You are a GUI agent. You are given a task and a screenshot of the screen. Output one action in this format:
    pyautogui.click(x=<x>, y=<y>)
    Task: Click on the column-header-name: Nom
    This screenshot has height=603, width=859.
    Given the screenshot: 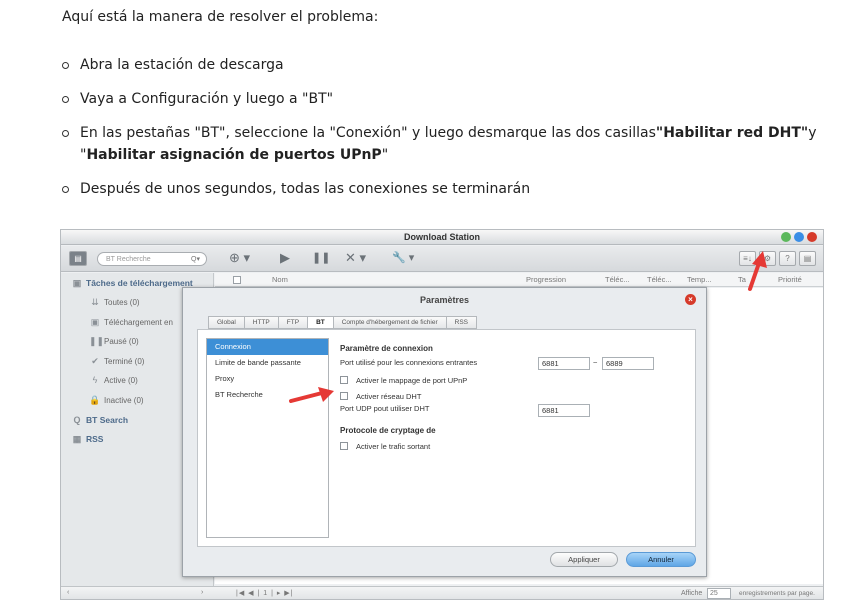 What is the action you would take?
    pyautogui.click(x=280, y=279)
    